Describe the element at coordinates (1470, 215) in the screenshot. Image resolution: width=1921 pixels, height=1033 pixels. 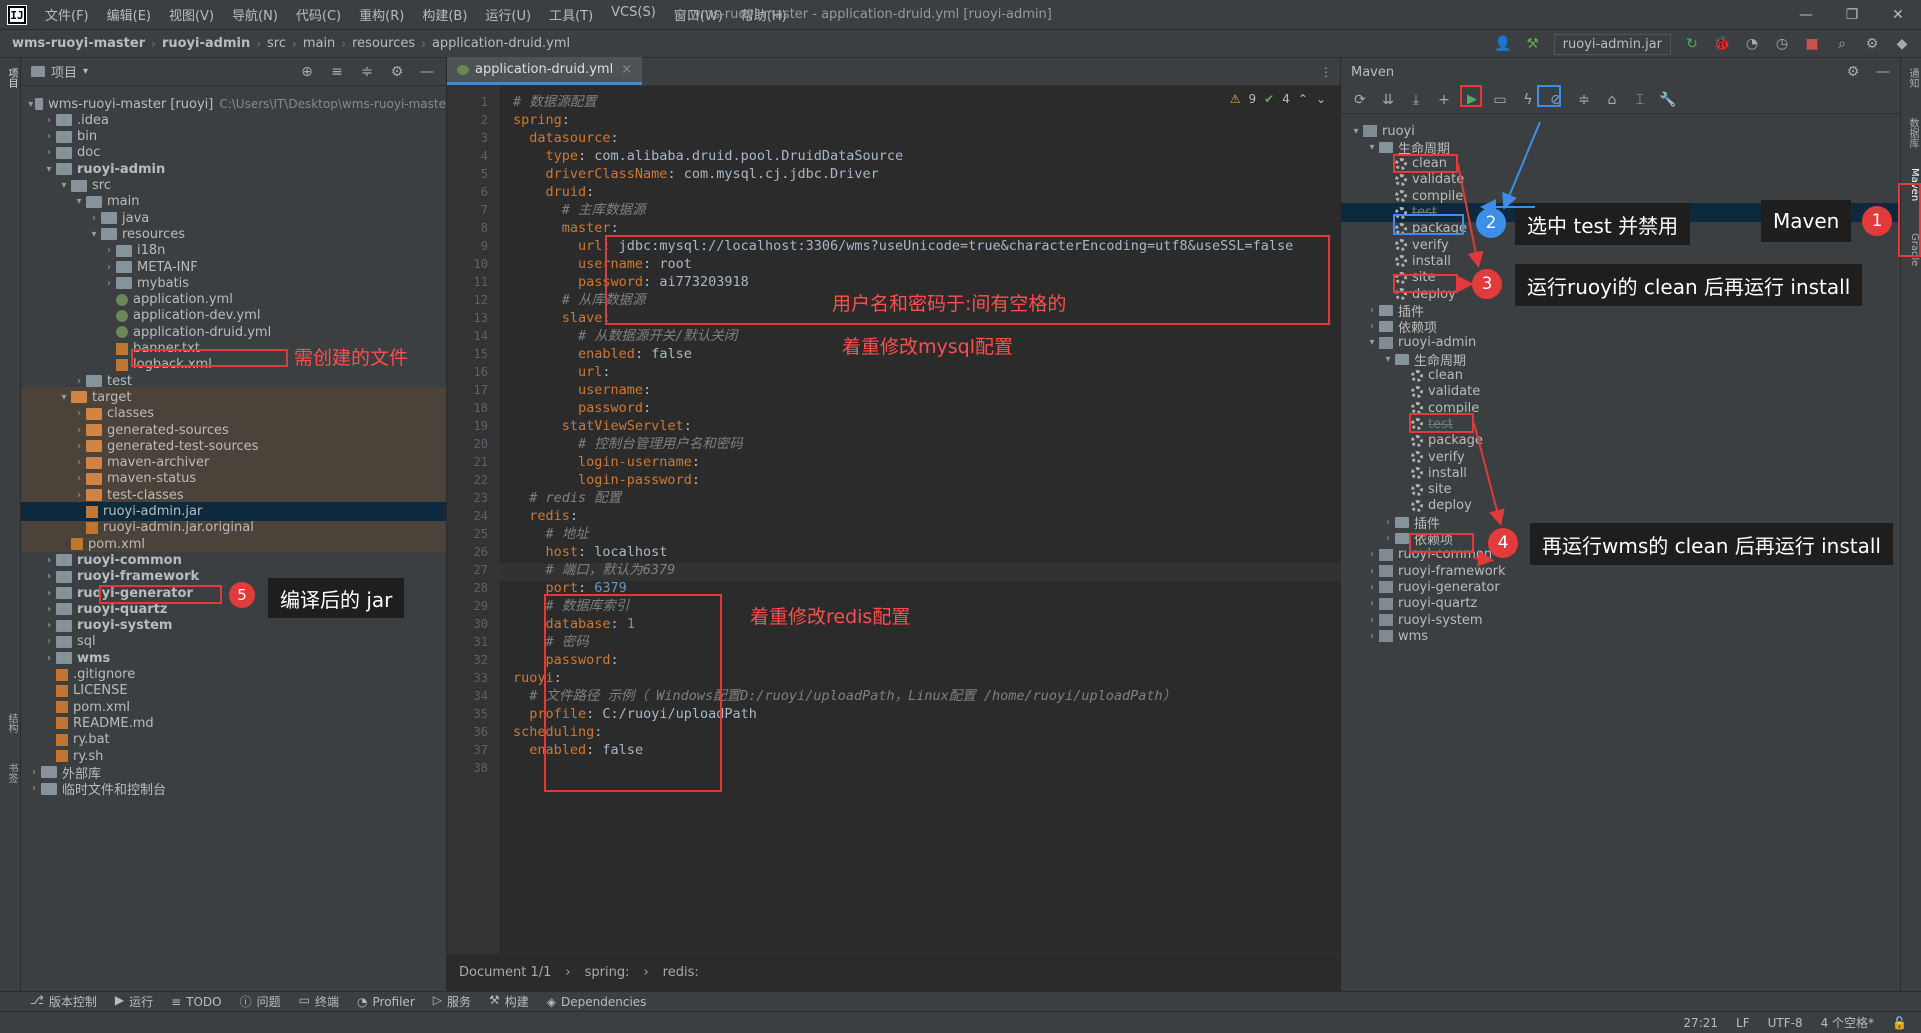
I see `arrow-clean-to-install` at that location.